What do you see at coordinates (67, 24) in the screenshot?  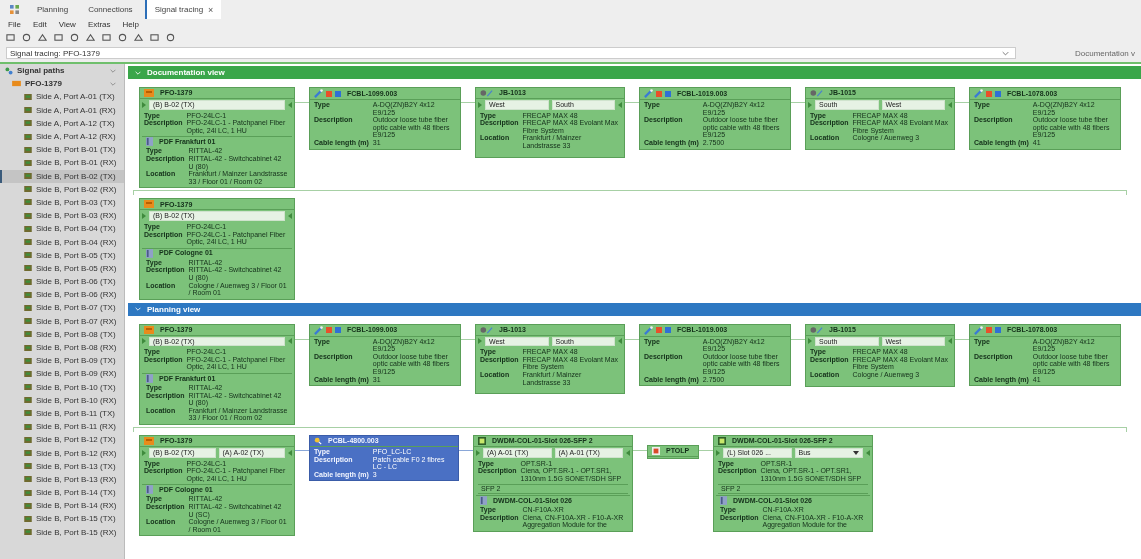 I see `menu-item: View` at bounding box center [67, 24].